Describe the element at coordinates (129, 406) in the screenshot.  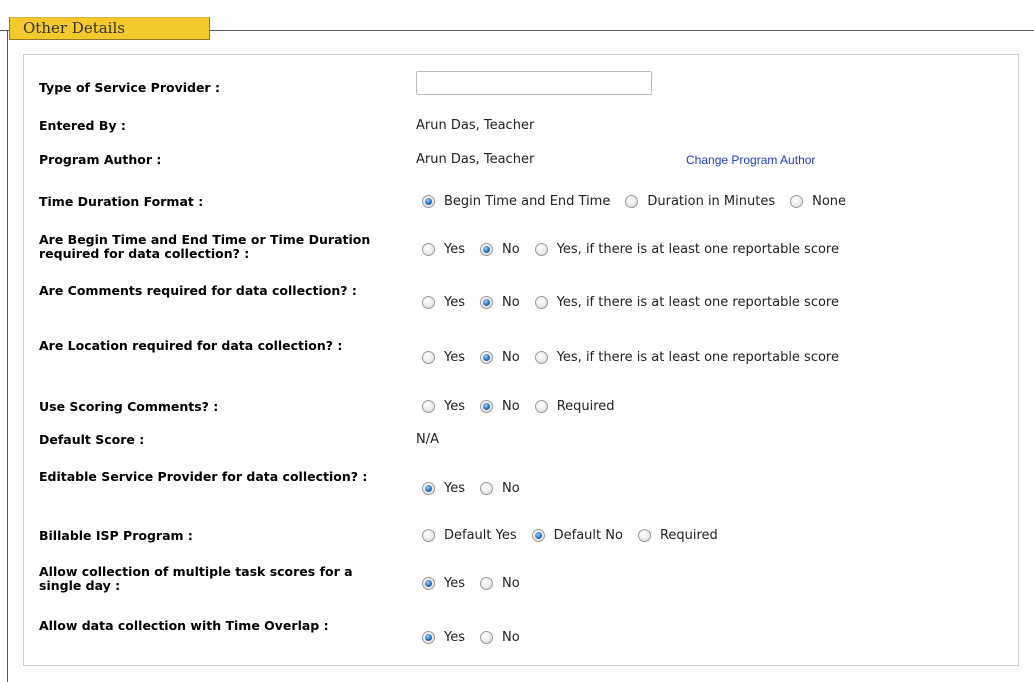
I see `field-label: Use Scoring Comments? :` at that location.